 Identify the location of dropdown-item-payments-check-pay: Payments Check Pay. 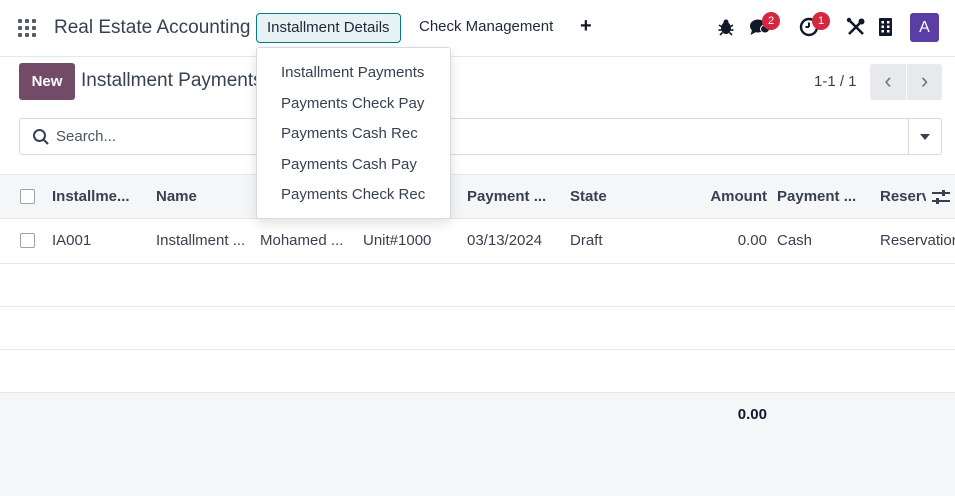
(353, 104).